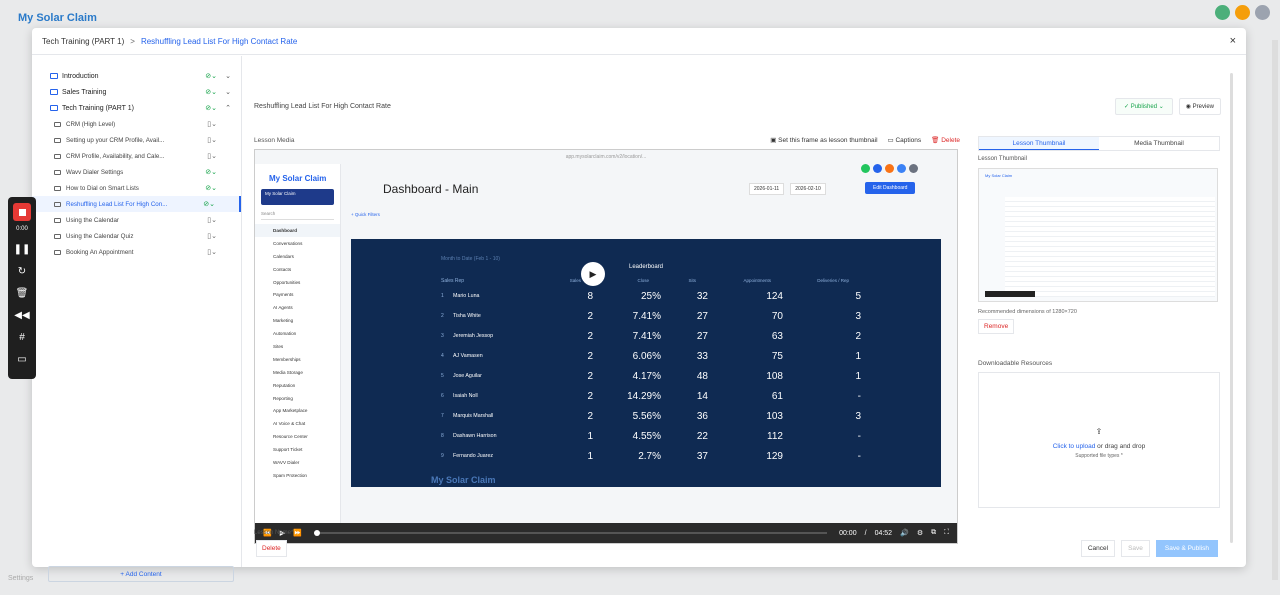 This screenshot has height=595, width=1280. What do you see at coordinates (288, 450) in the screenshot?
I see `screen-nav-item: Support Ticket` at bounding box center [288, 450].